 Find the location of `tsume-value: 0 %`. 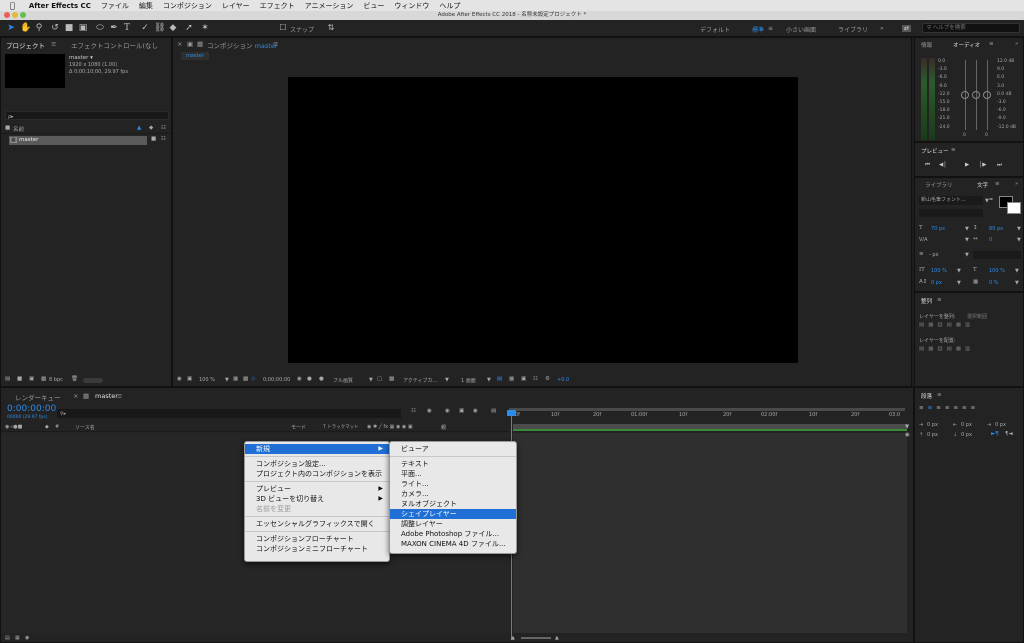

tsume-value: 0 % is located at coordinates (994, 283).